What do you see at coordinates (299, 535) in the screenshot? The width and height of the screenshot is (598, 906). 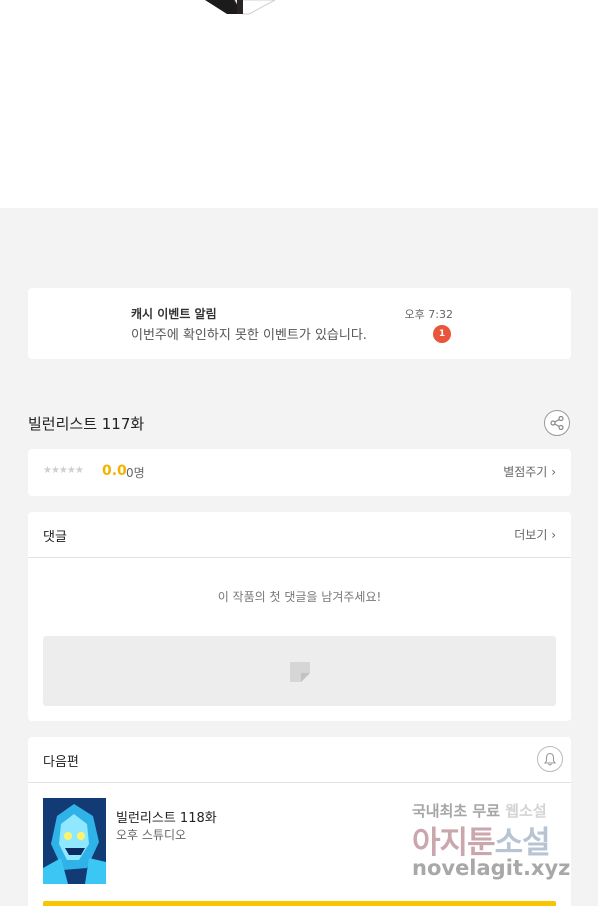 I see `comments-header: 댓글 더보기 ›` at bounding box center [299, 535].